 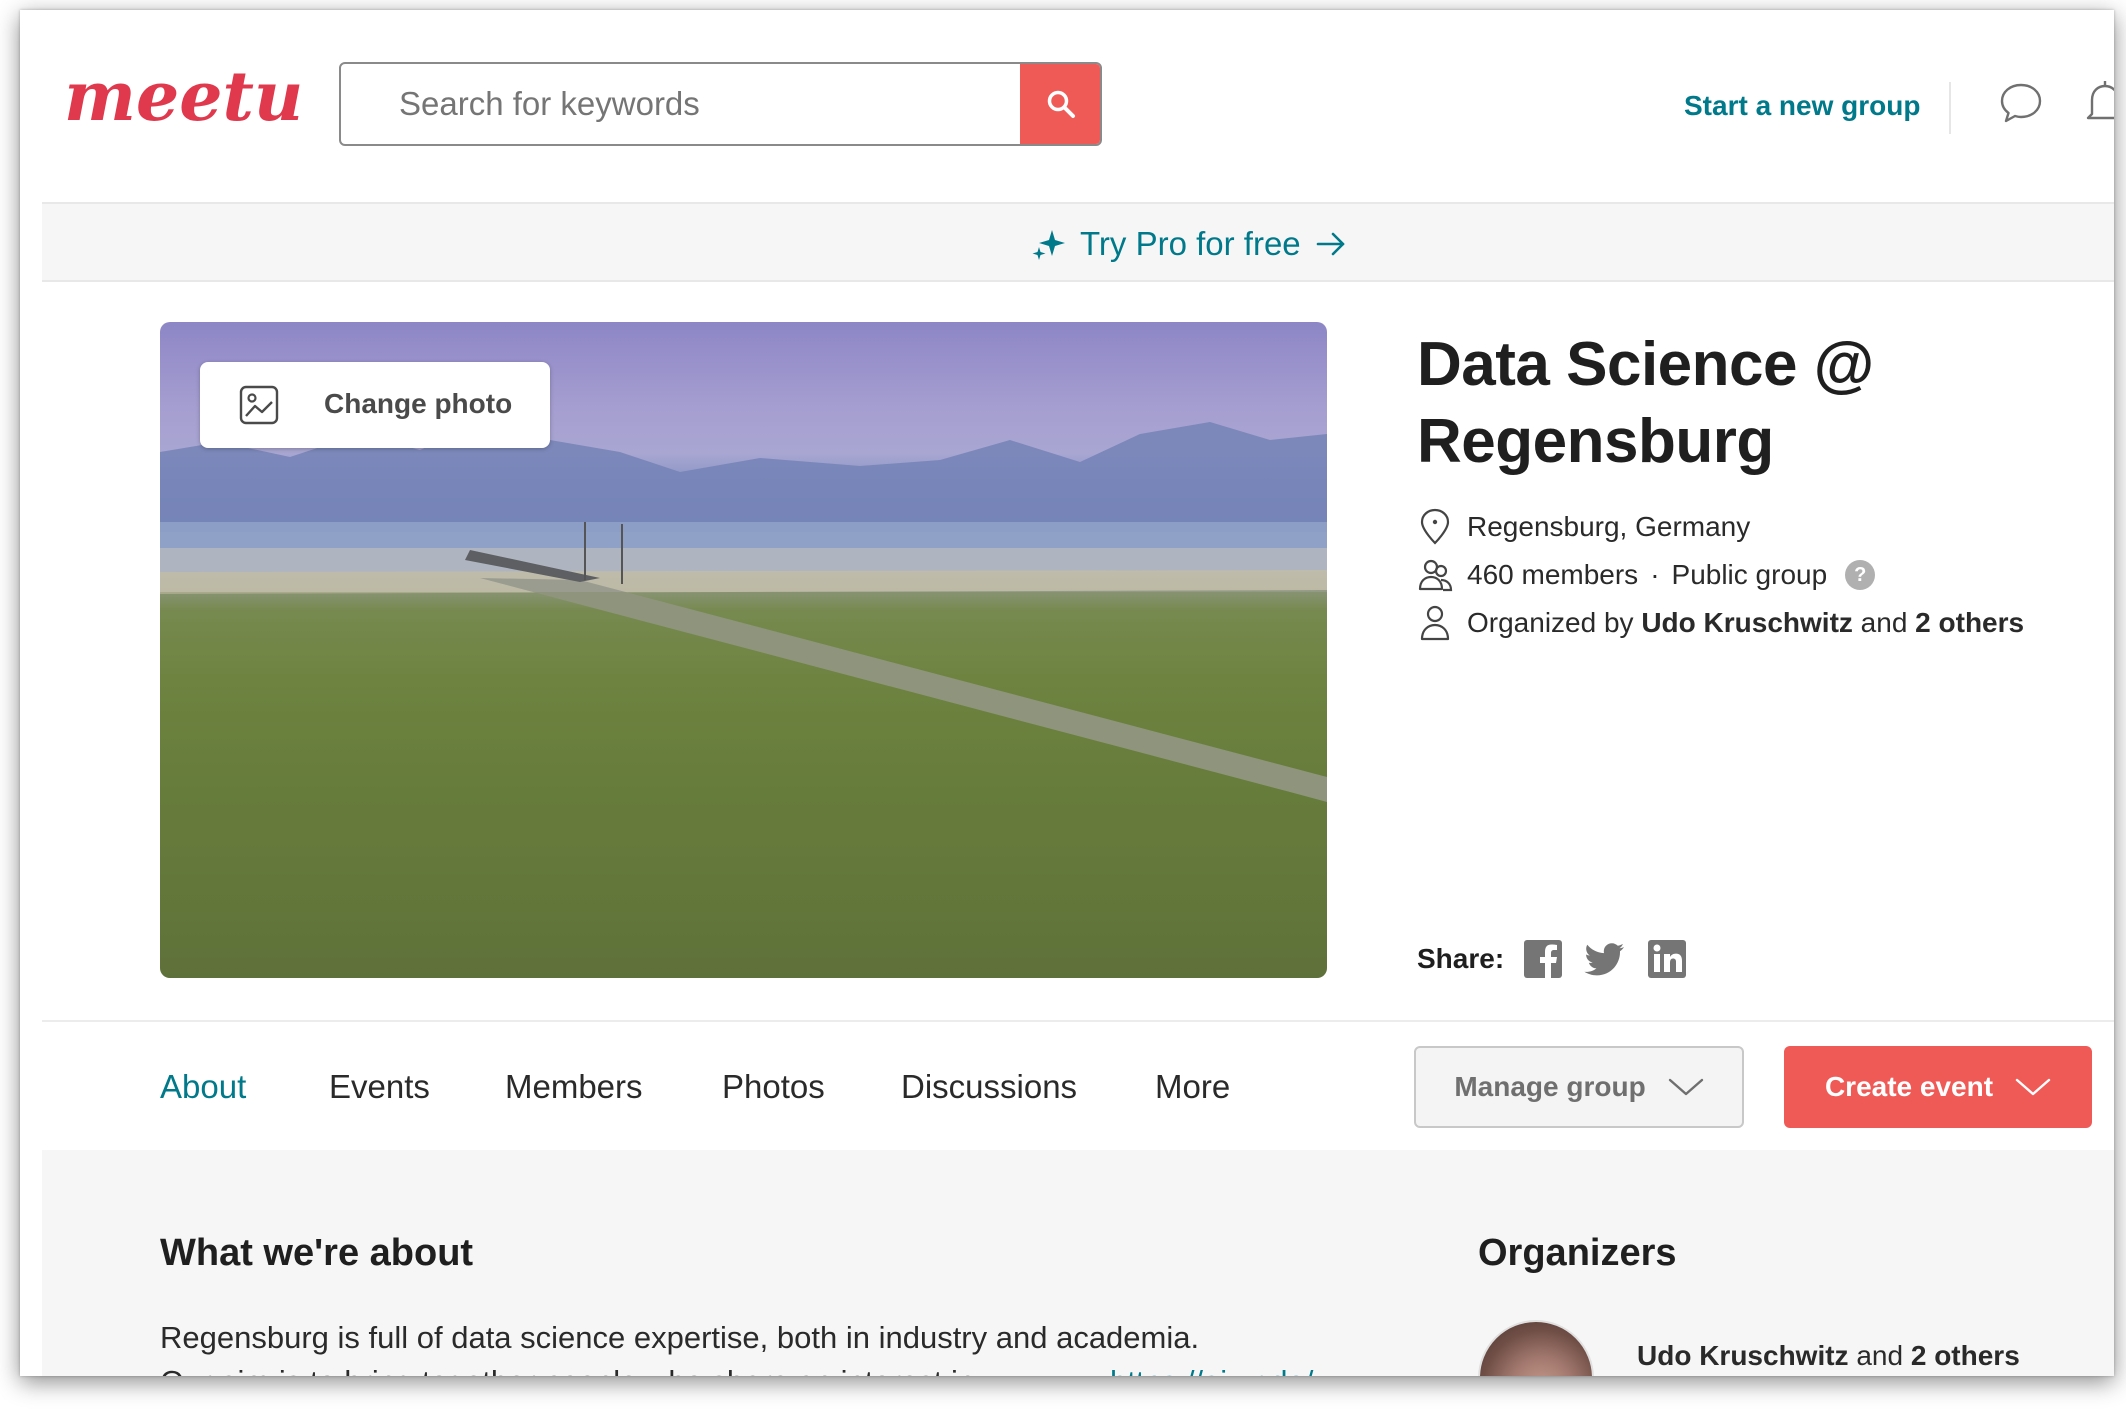 I want to click on about-heading: What we're about, so click(x=317, y=1253).